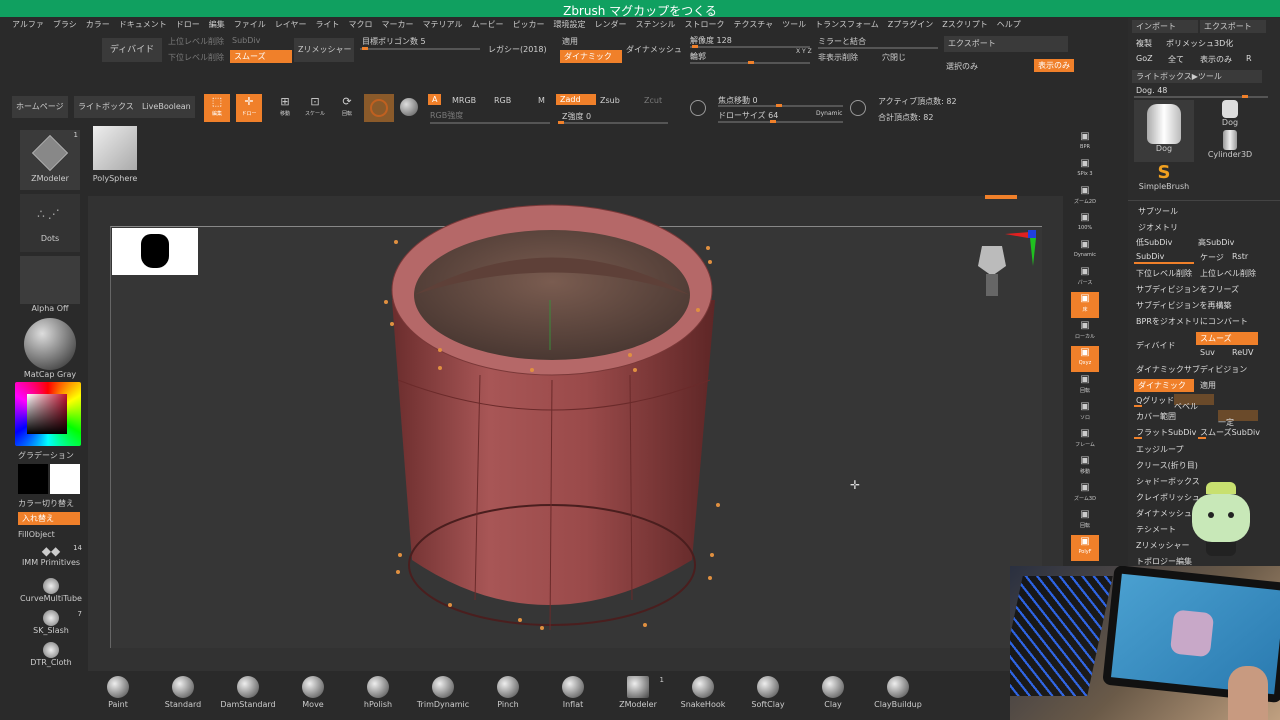  I want to click on brush-standard: Standard, so click(183, 696).